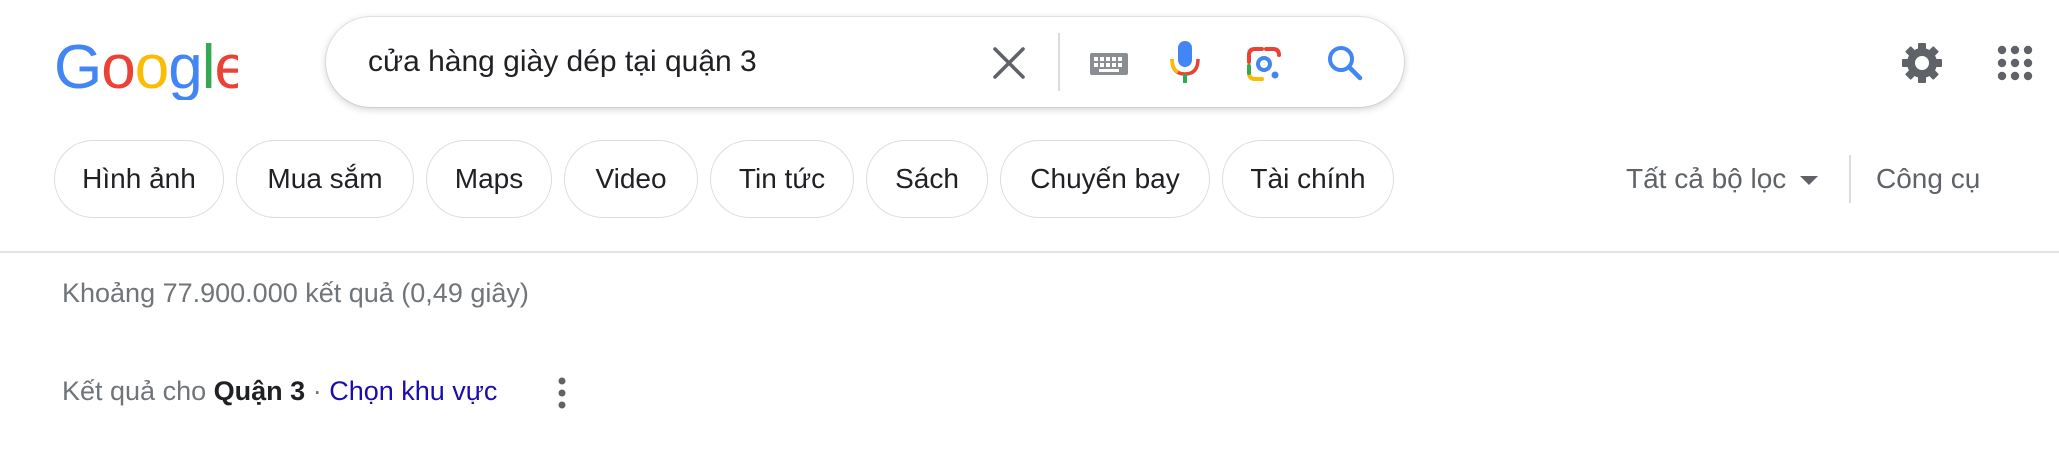 The width and height of the screenshot is (2059, 452). What do you see at coordinates (1109, 63) in the screenshot?
I see `keyboard-icon` at bounding box center [1109, 63].